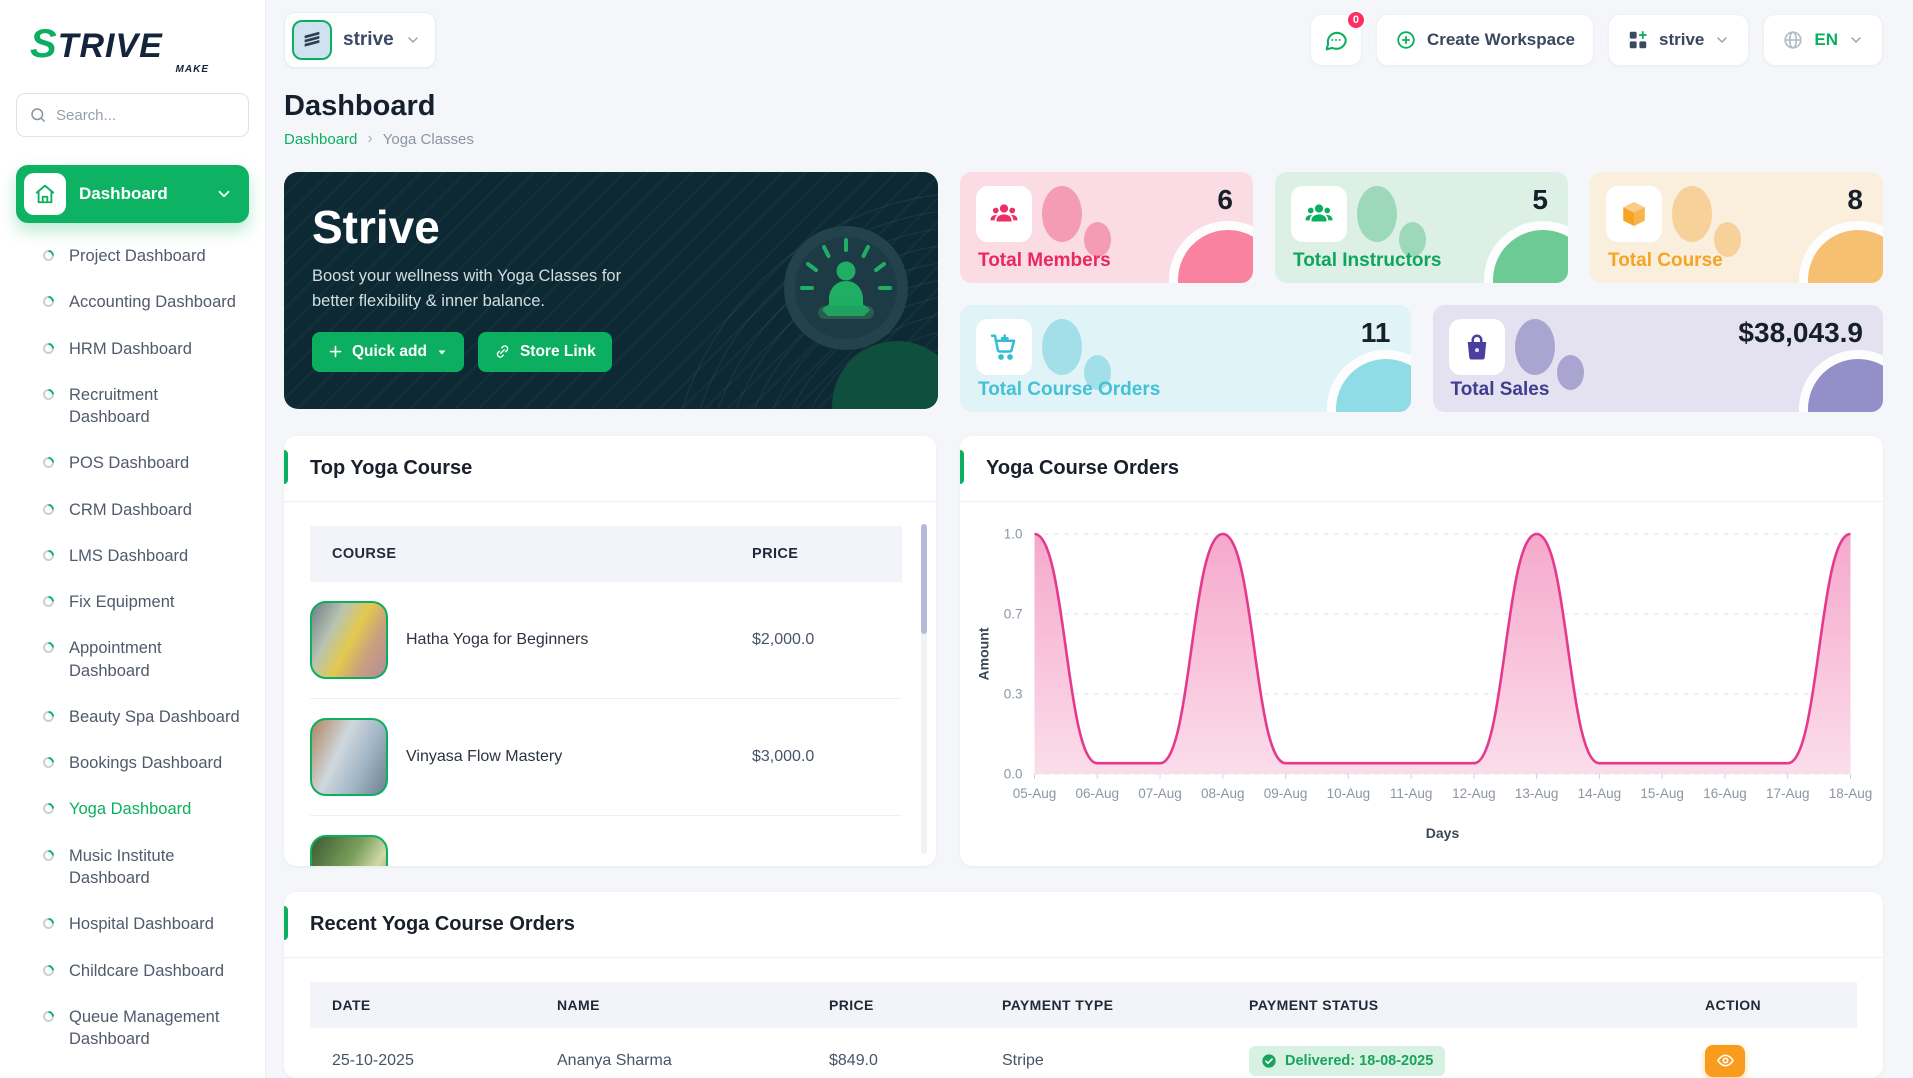 Image resolution: width=1913 pixels, height=1078 pixels. I want to click on sidebar-item-bookings-dashboard: Bookings Dashboard, so click(132, 763).